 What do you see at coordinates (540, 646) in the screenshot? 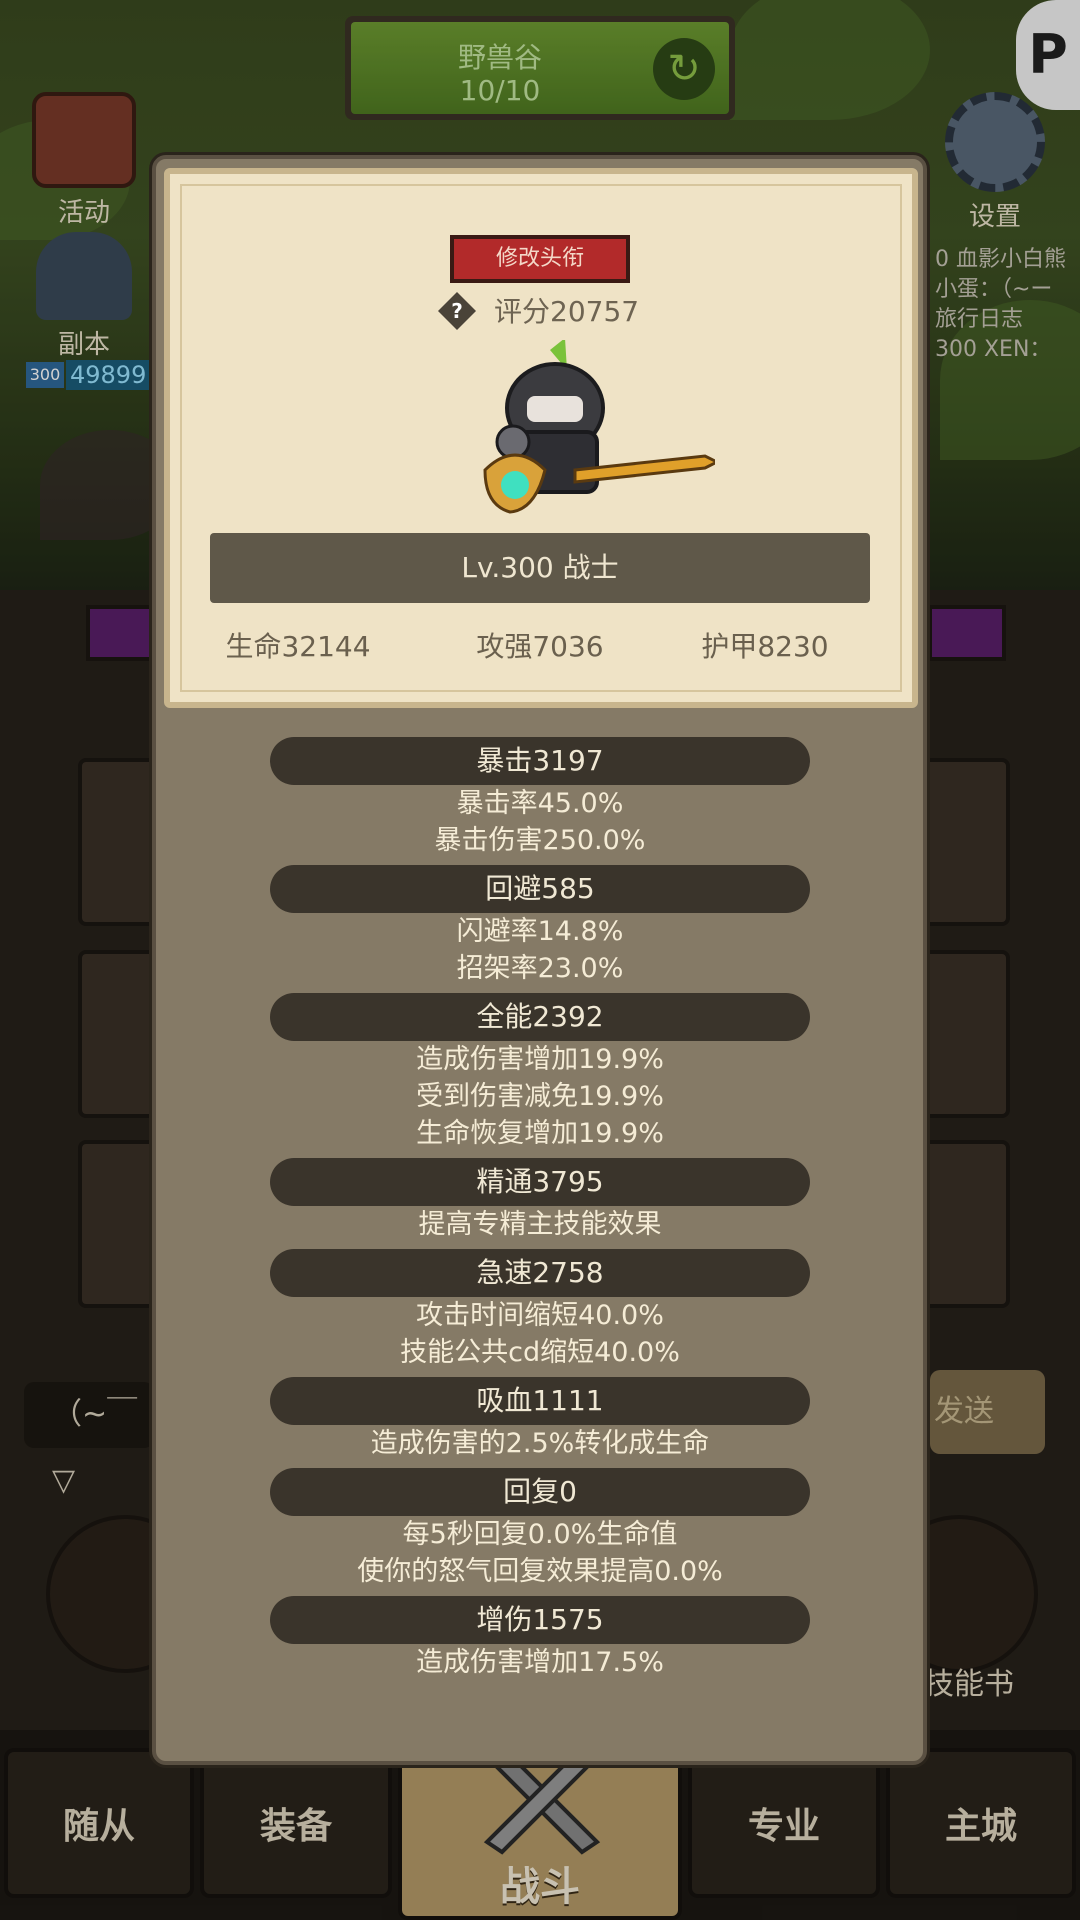
I see `stat-attack-power: 攻强7036` at bounding box center [540, 646].